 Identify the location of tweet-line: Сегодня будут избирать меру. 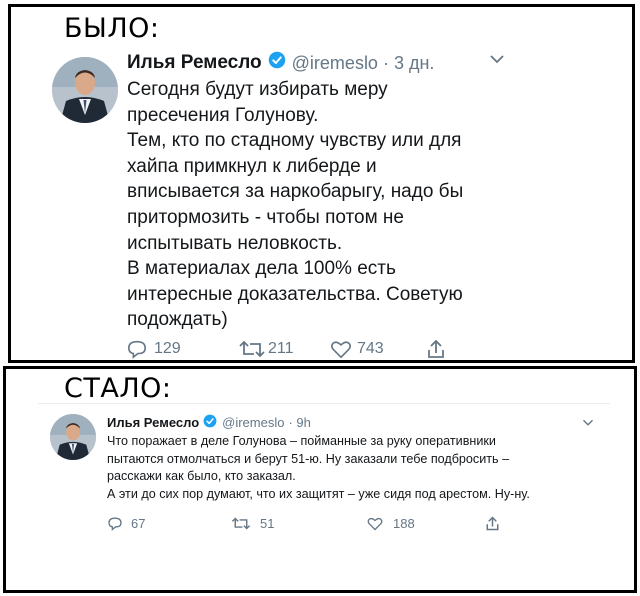
(257, 89).